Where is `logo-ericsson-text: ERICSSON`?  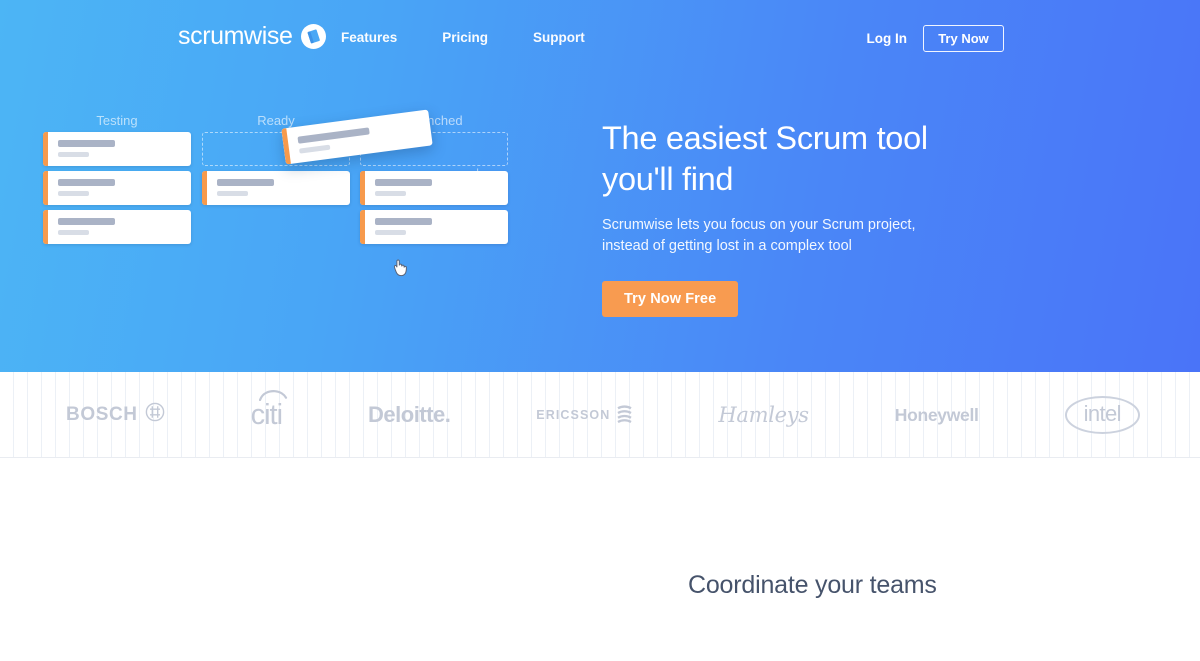 logo-ericsson-text: ERICSSON is located at coordinates (573, 415).